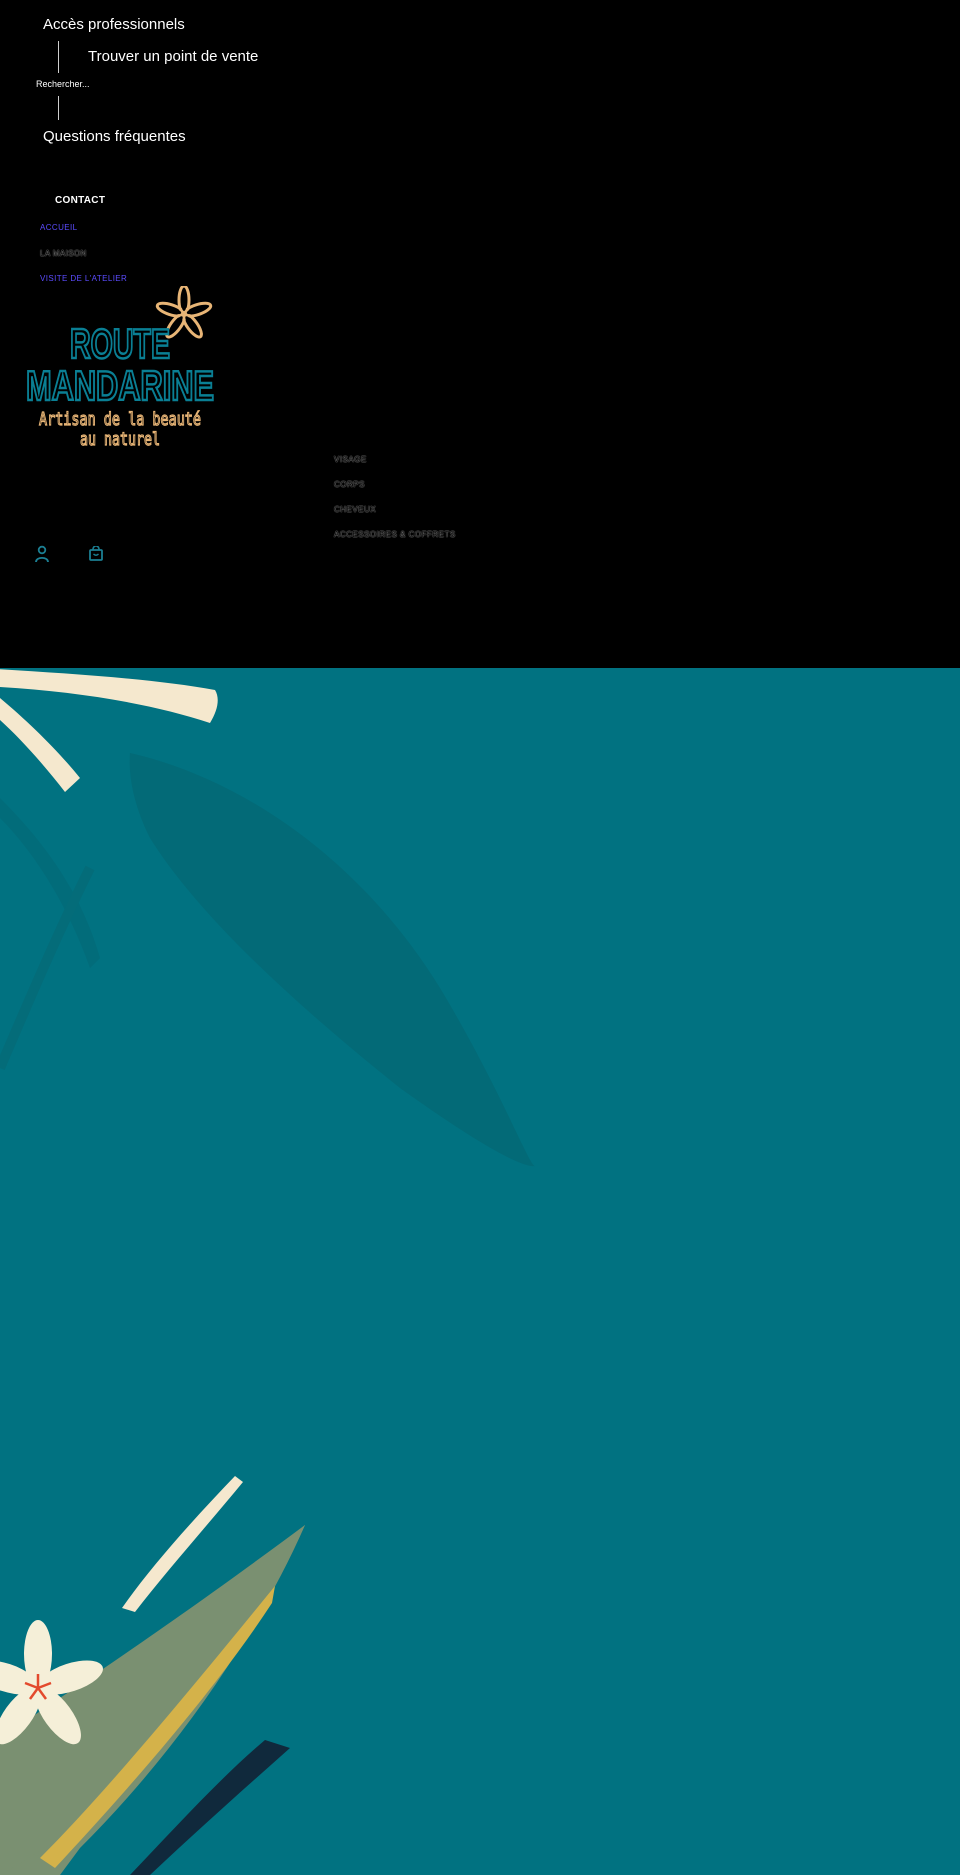 The width and height of the screenshot is (960, 1875). Describe the element at coordinates (58, 227) in the screenshot. I see `menu-item-home: ACCUEIL` at that location.